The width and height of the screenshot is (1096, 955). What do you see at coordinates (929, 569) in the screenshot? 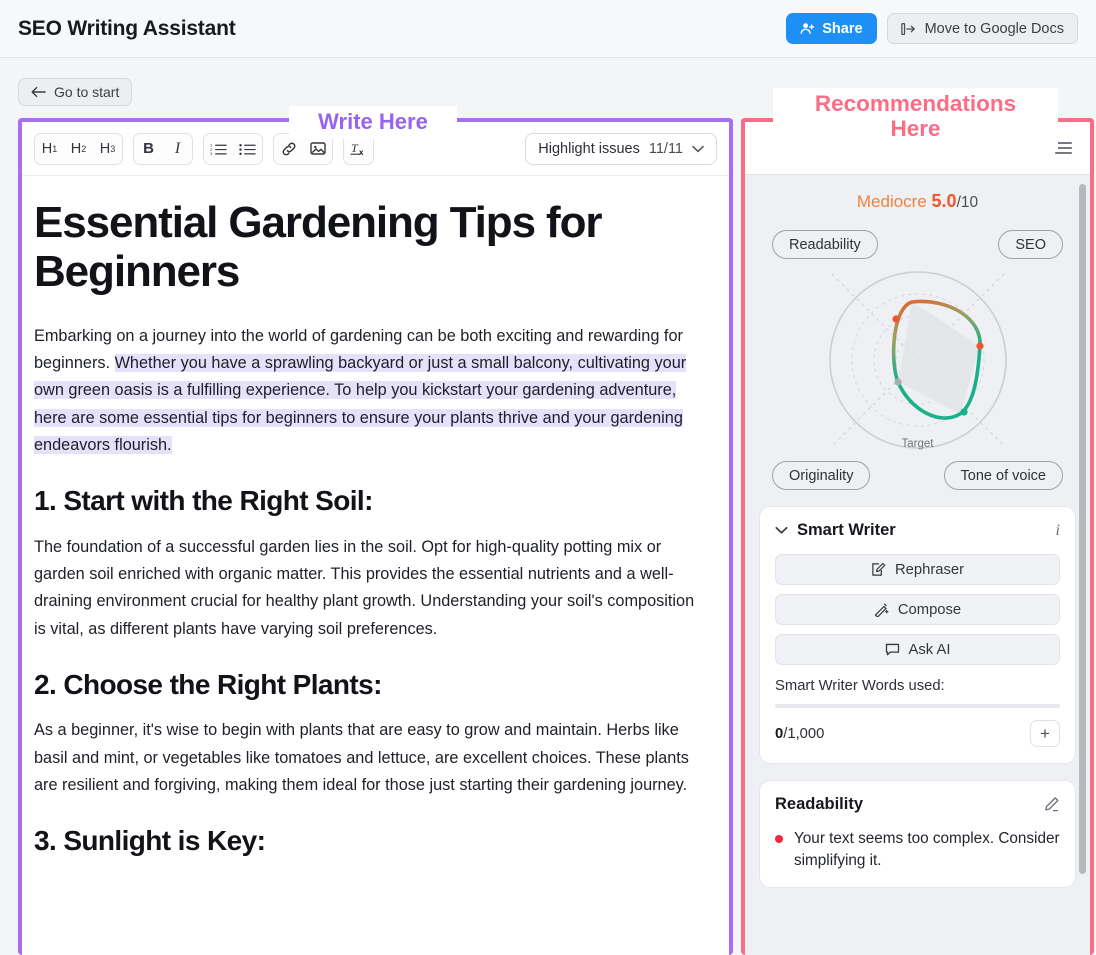
I see `rephraser-label: Rephraser` at bounding box center [929, 569].